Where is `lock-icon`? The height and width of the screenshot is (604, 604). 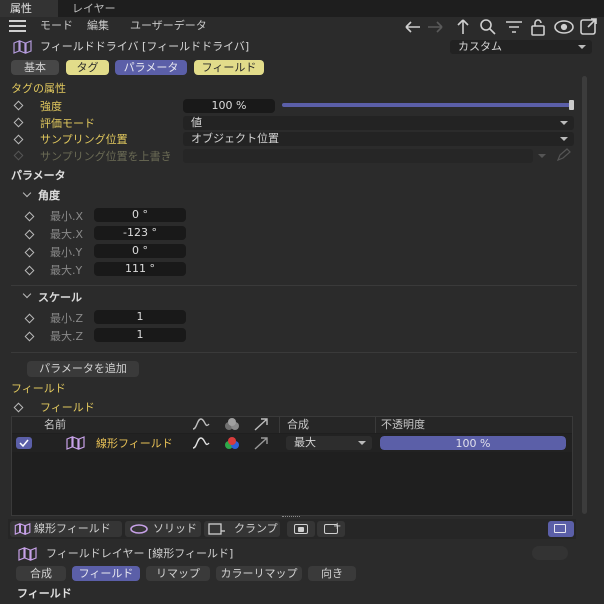 lock-icon is located at coordinates (538, 27).